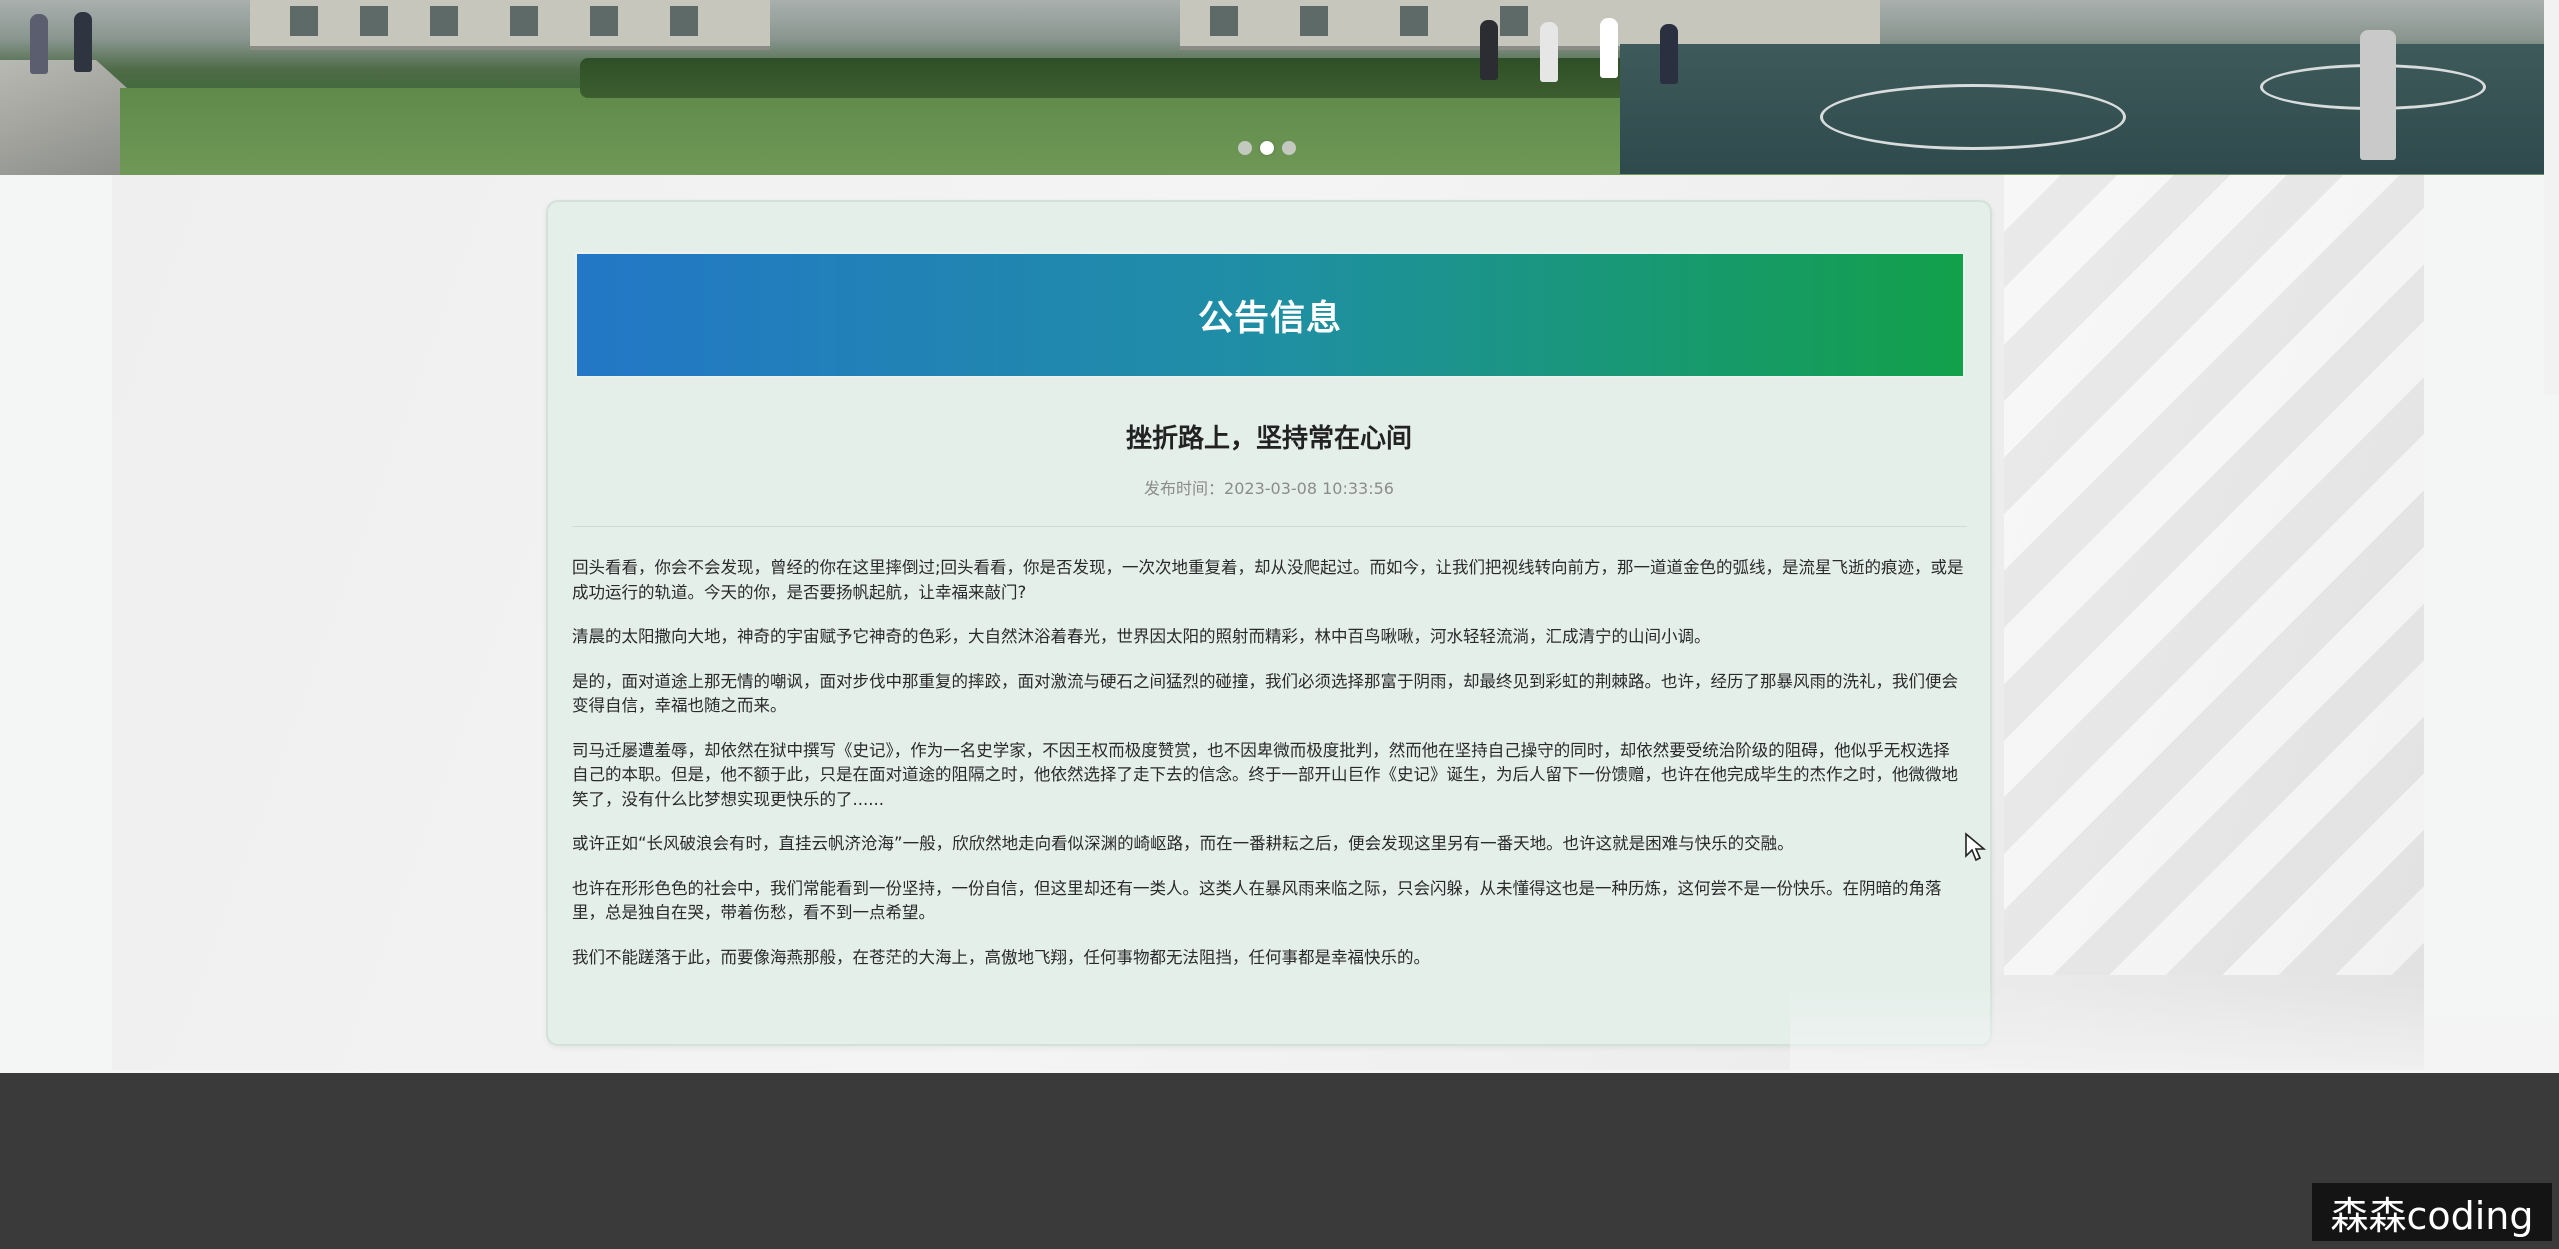  What do you see at coordinates (1269, 318) in the screenshot?
I see `section-title: 公告信息` at bounding box center [1269, 318].